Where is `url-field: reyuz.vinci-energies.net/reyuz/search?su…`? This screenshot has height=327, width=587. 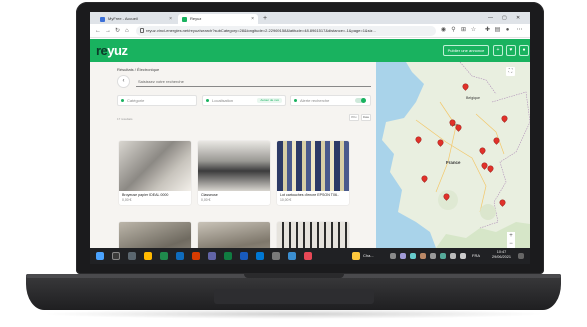 url-field: reyuz.vinci-energies.net/reyuz/search?su… is located at coordinates (286, 31).